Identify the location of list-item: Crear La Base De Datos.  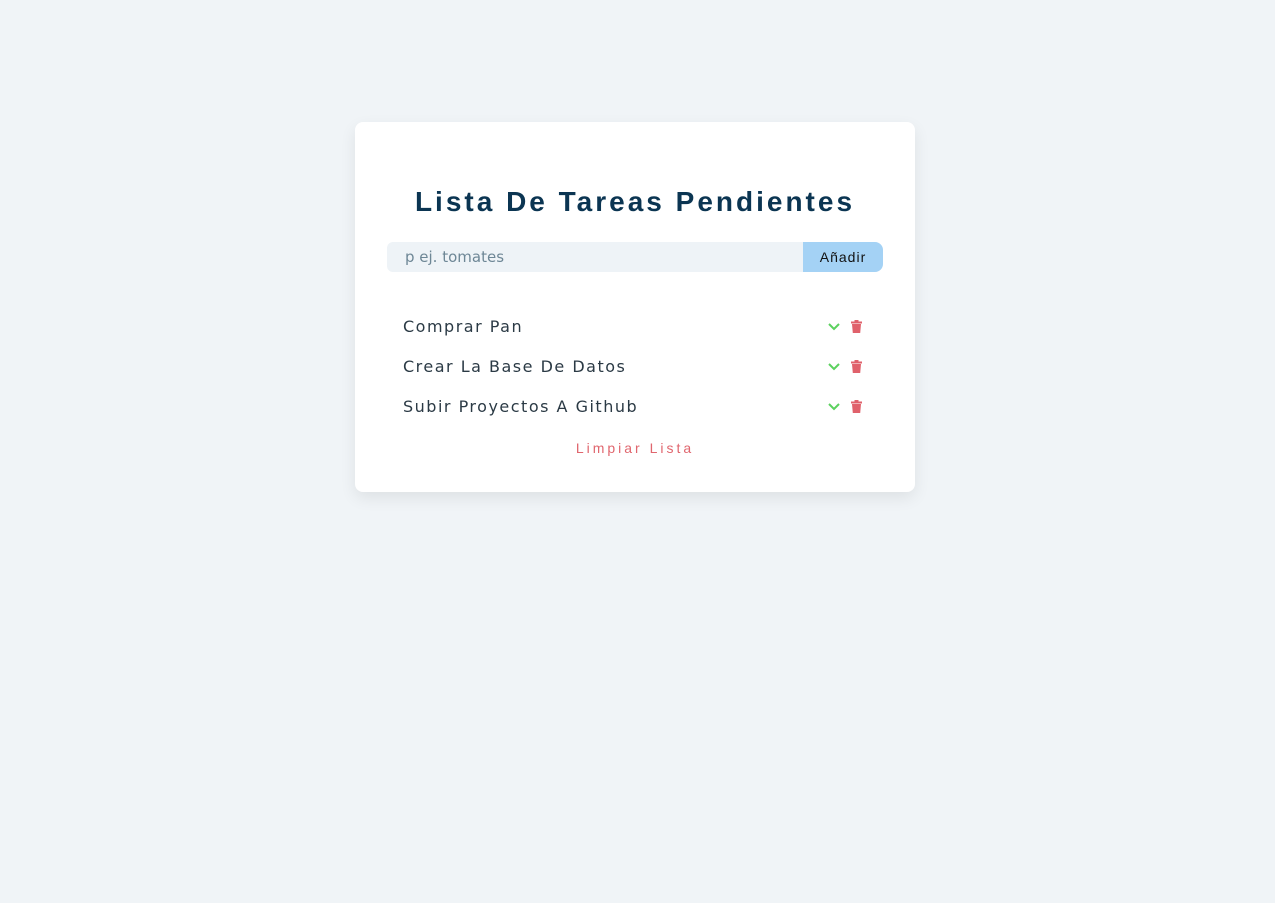
(635, 366).